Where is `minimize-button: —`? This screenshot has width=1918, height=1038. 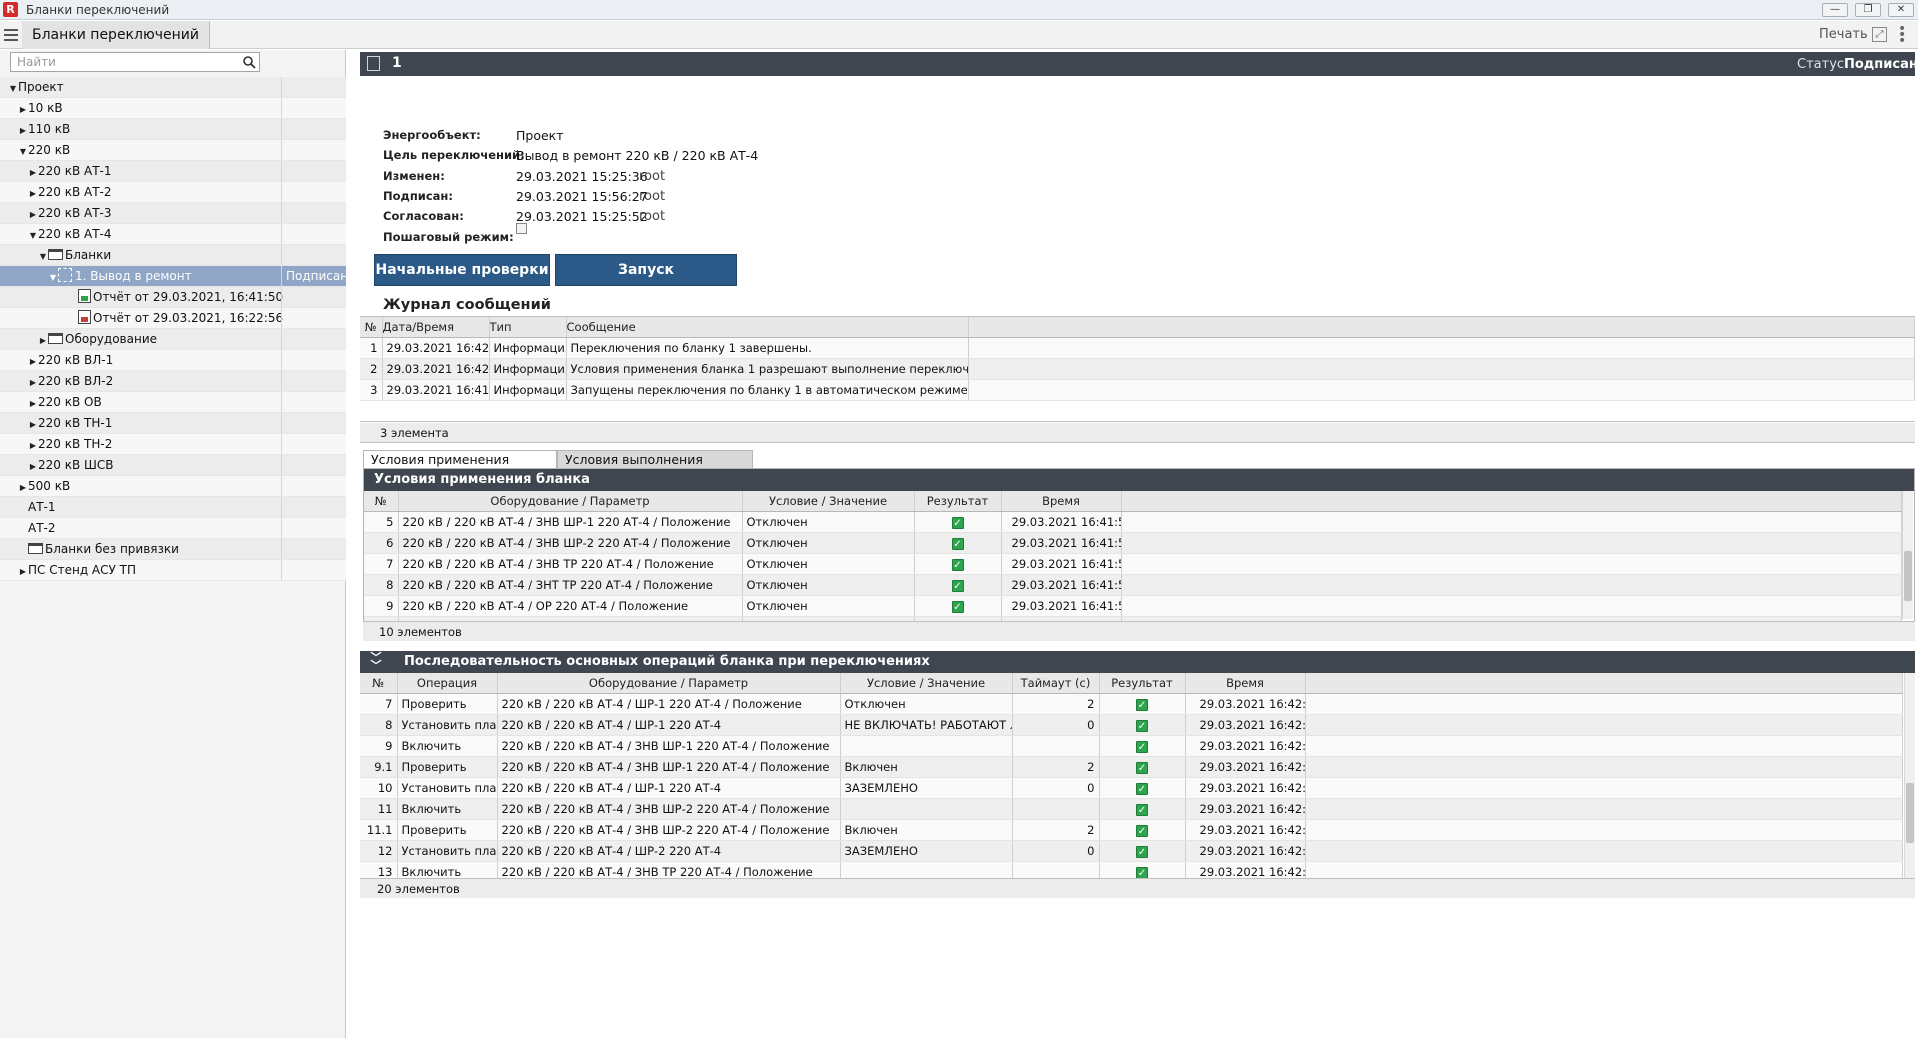
minimize-button: — is located at coordinates (1835, 10).